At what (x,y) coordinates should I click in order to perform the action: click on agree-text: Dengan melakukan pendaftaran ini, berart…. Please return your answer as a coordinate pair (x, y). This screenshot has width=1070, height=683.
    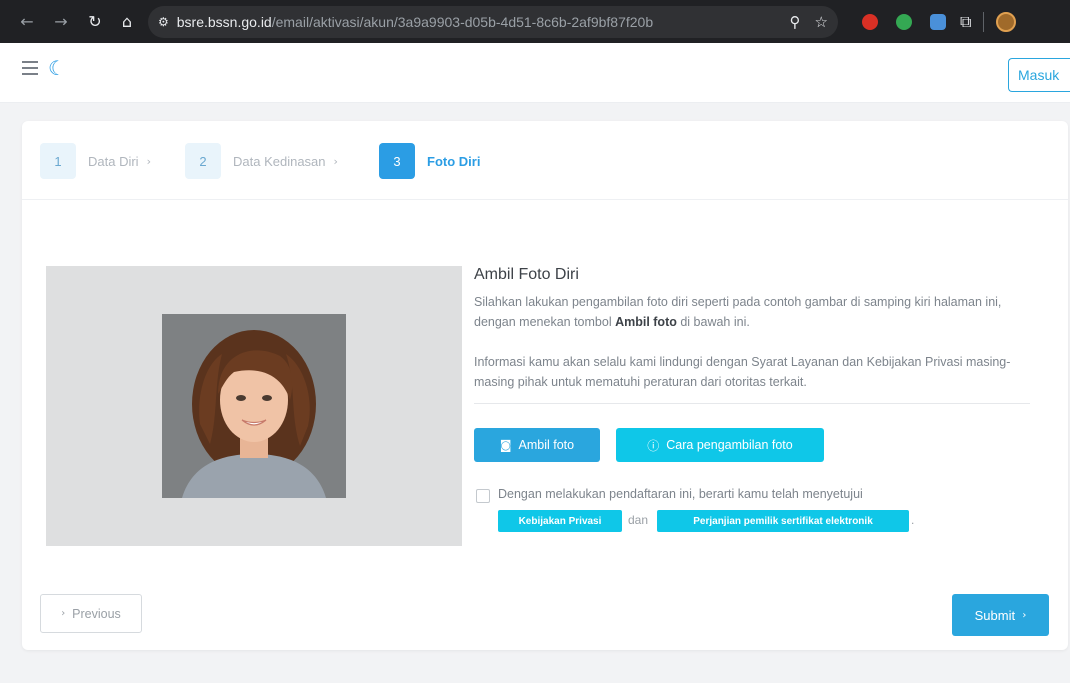
    Looking at the image, I should click on (680, 494).